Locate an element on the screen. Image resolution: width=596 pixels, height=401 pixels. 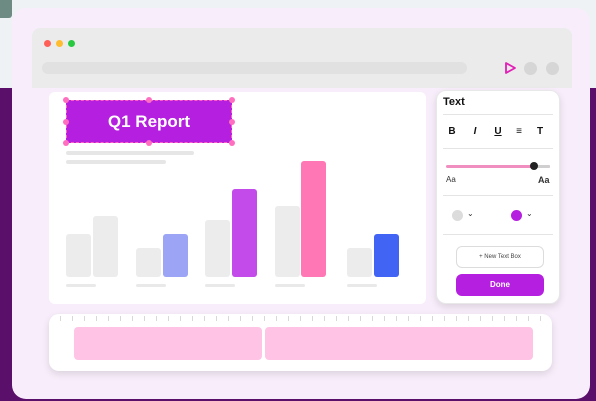
resize-handle-bl is located at coordinates (66, 143).